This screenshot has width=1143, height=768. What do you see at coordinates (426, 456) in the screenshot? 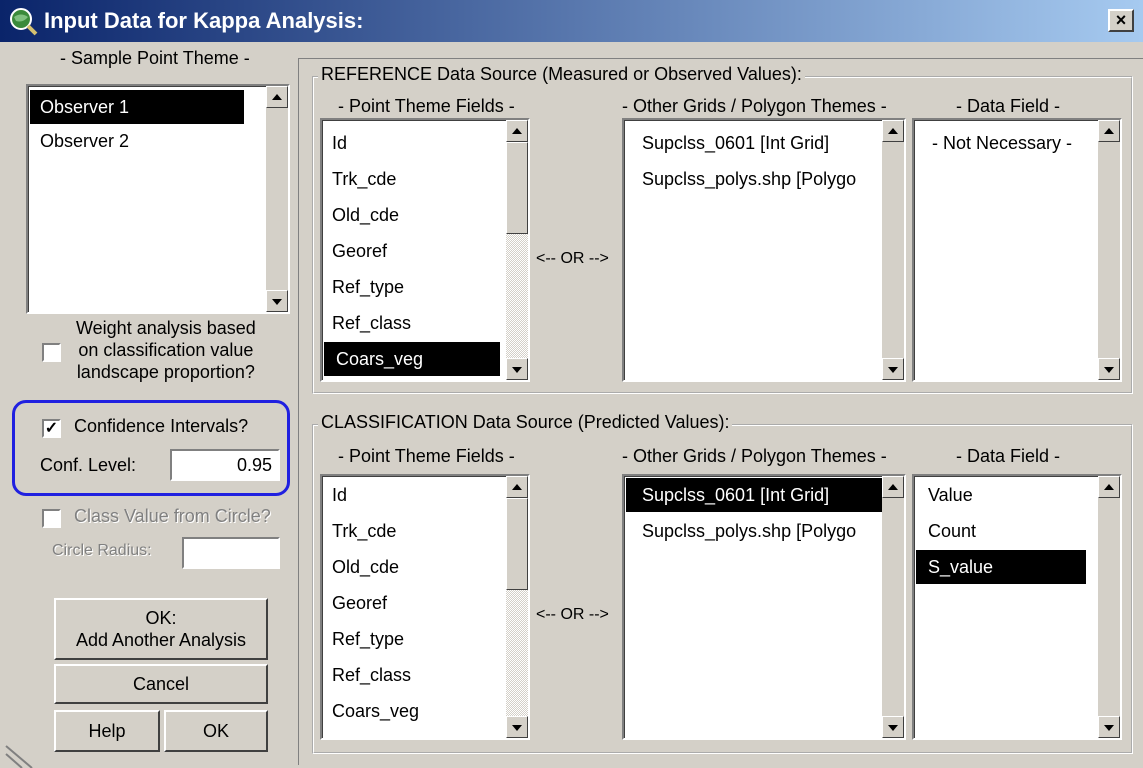
I see `cls-point-fields-label: - Point Theme Fields -` at bounding box center [426, 456].